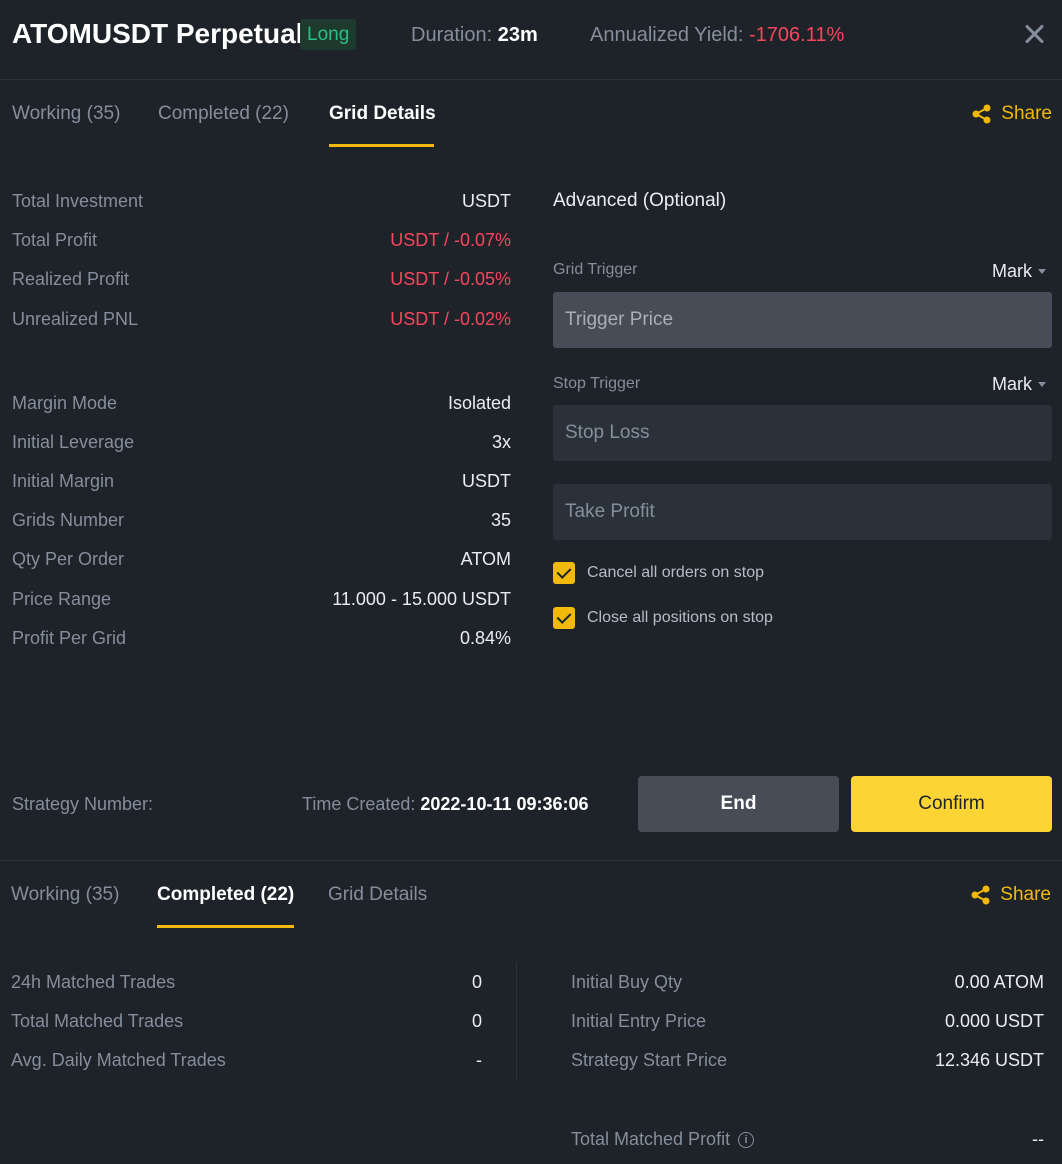 The width and height of the screenshot is (1062, 1164). I want to click on detail-label: Margin Mode, so click(65, 403).